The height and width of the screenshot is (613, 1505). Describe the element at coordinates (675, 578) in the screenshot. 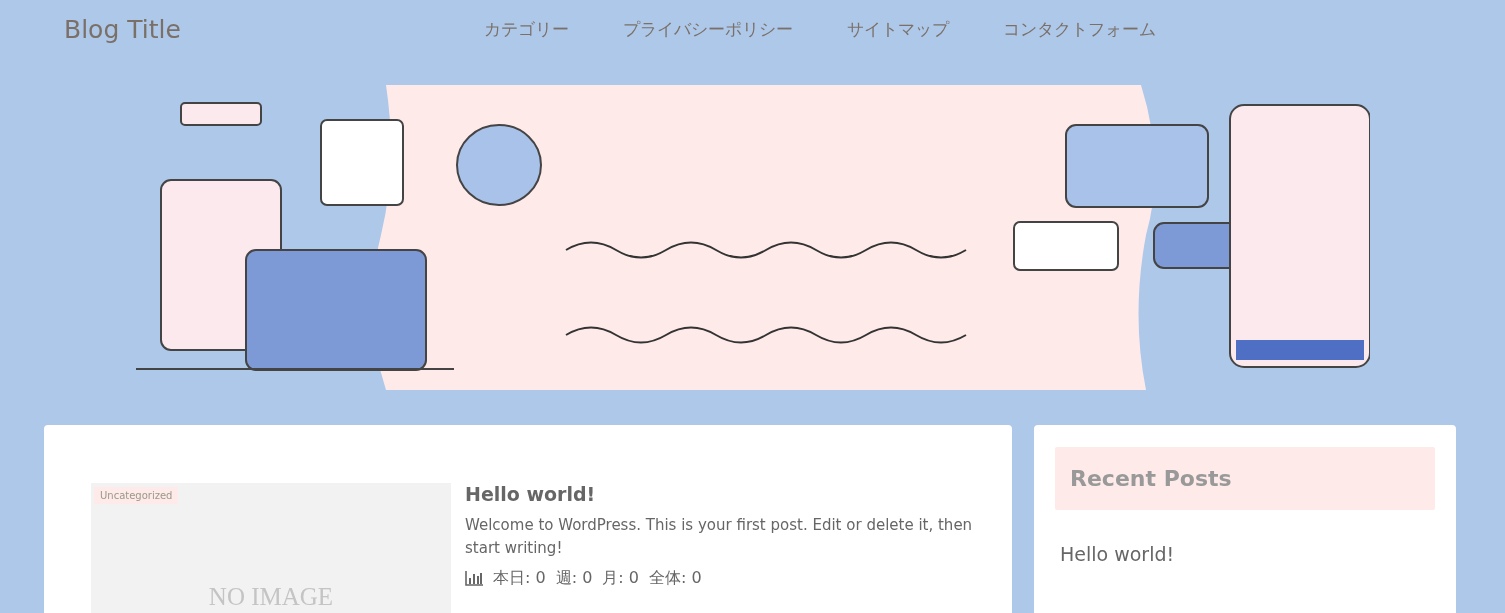

I see `view-count: 全体: 0` at that location.